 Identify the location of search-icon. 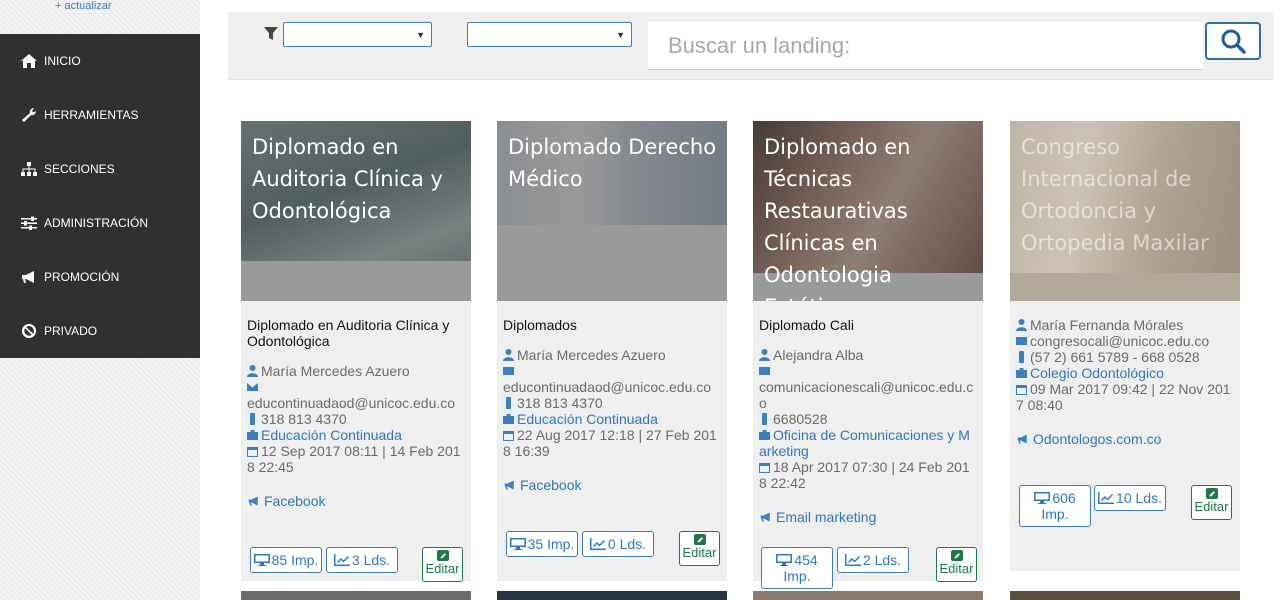
(1233, 41).